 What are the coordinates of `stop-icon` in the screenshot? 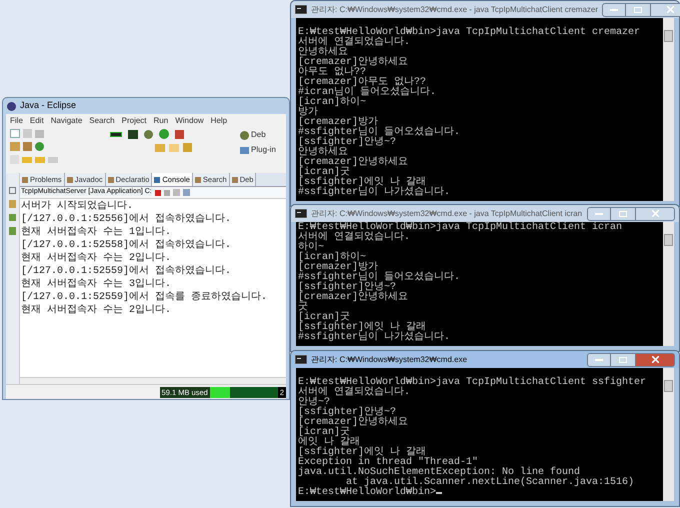 It's located at (157, 193).